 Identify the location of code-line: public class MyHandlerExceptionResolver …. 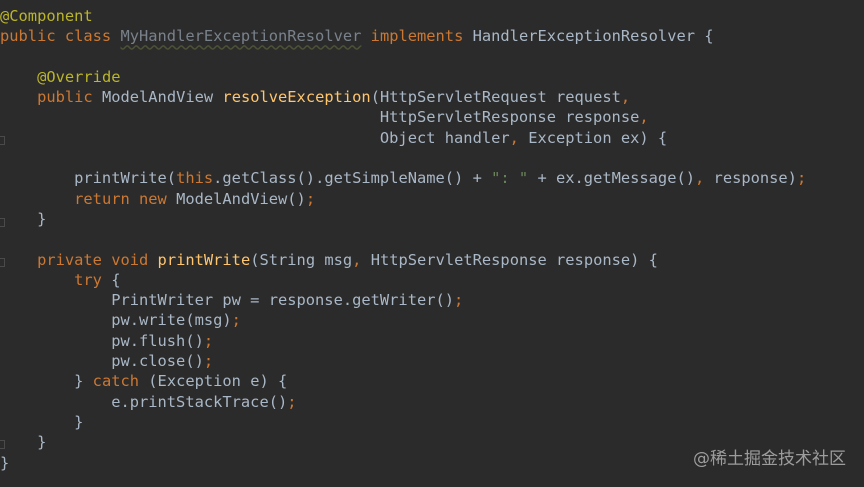
(403, 36).